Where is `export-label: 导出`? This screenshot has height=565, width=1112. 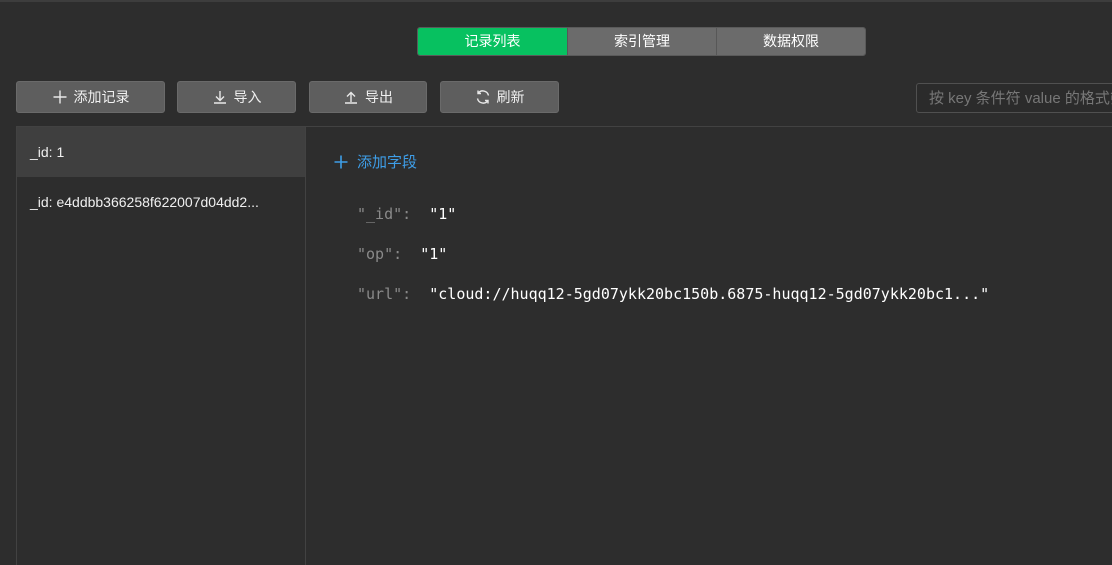
export-label: 导出 is located at coordinates (379, 97).